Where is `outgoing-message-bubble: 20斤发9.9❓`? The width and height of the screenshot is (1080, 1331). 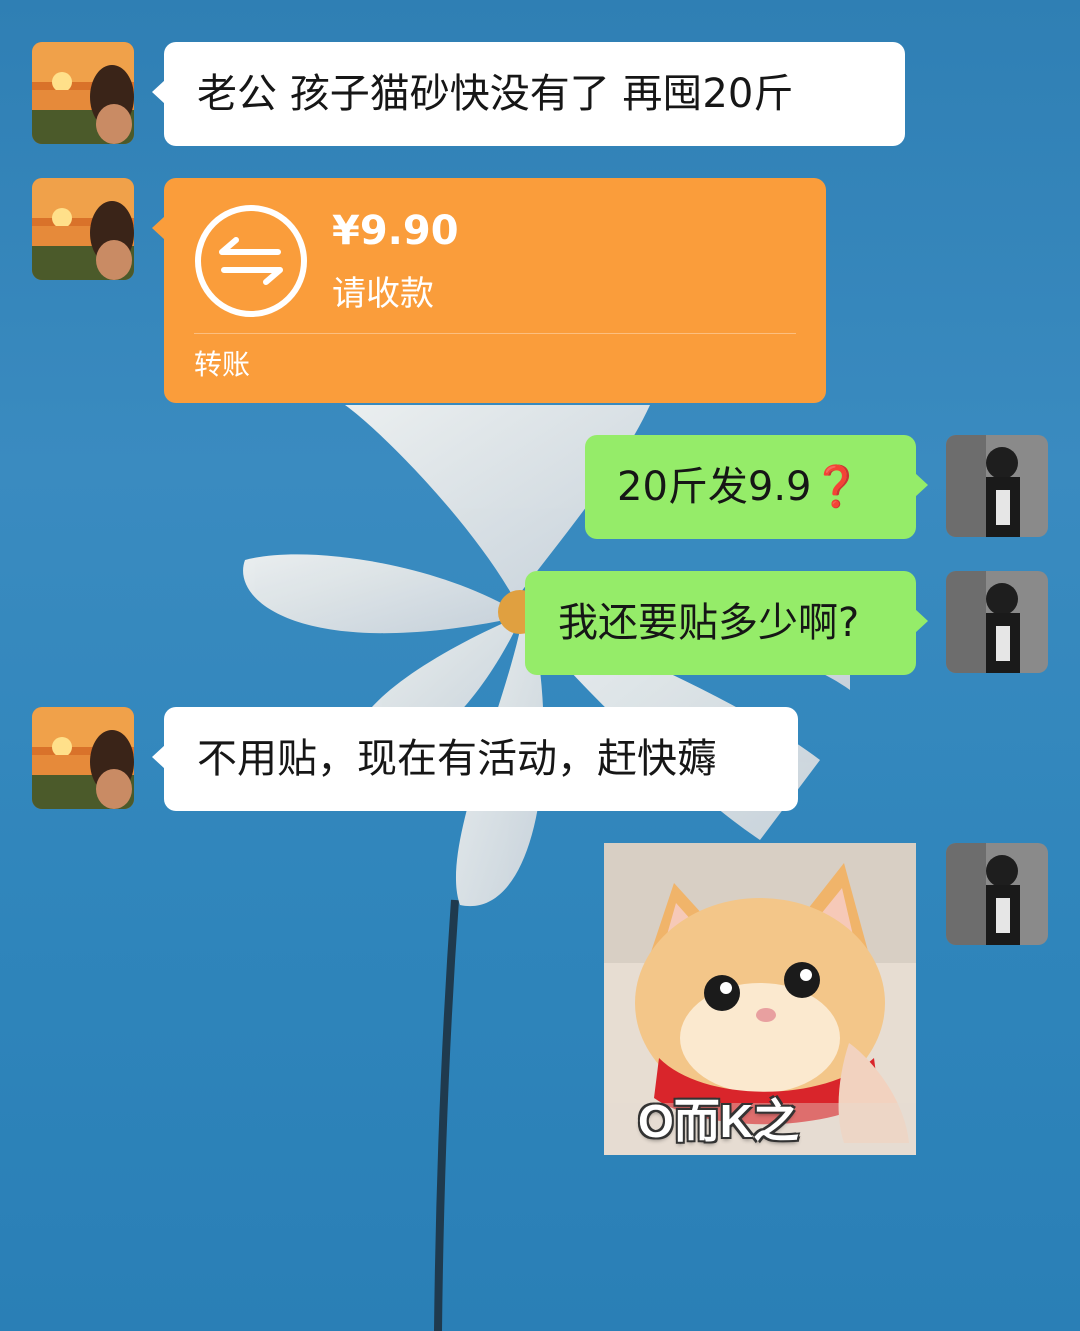 outgoing-message-bubble: 20斤发9.9❓ is located at coordinates (756, 487).